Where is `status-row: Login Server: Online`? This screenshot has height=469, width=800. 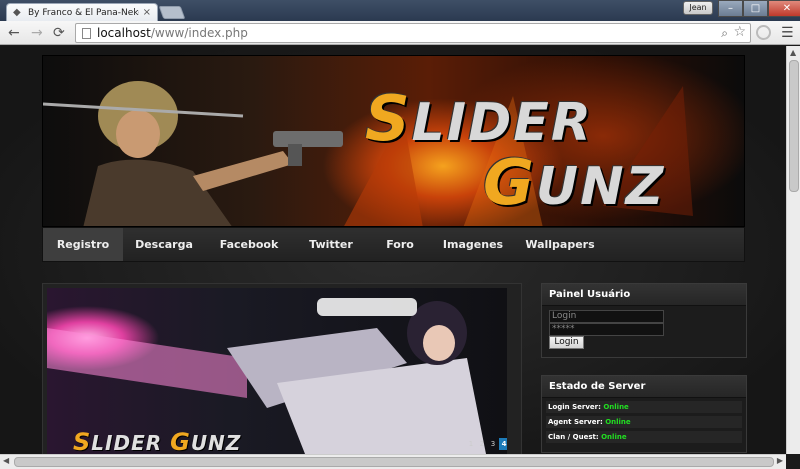 status-row: Login Server: Online is located at coordinates (644, 407).